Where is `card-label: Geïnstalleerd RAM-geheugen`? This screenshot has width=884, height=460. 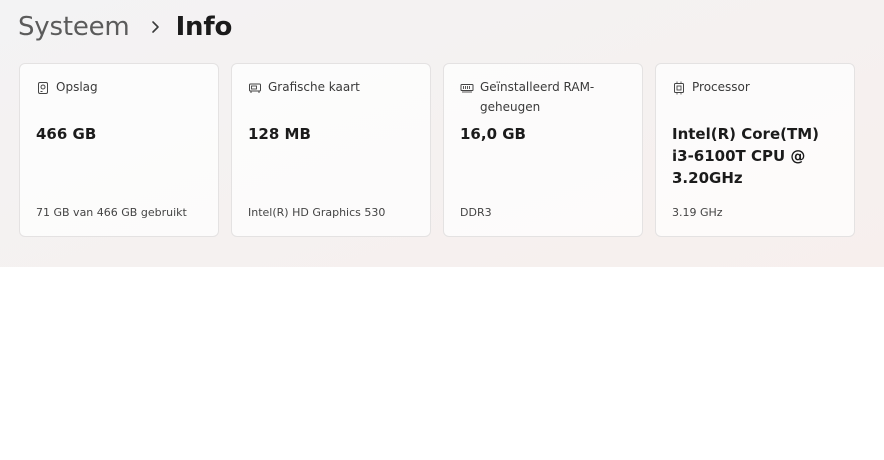 card-label: Geïnstalleerd RAM-geheugen is located at coordinates (537, 97).